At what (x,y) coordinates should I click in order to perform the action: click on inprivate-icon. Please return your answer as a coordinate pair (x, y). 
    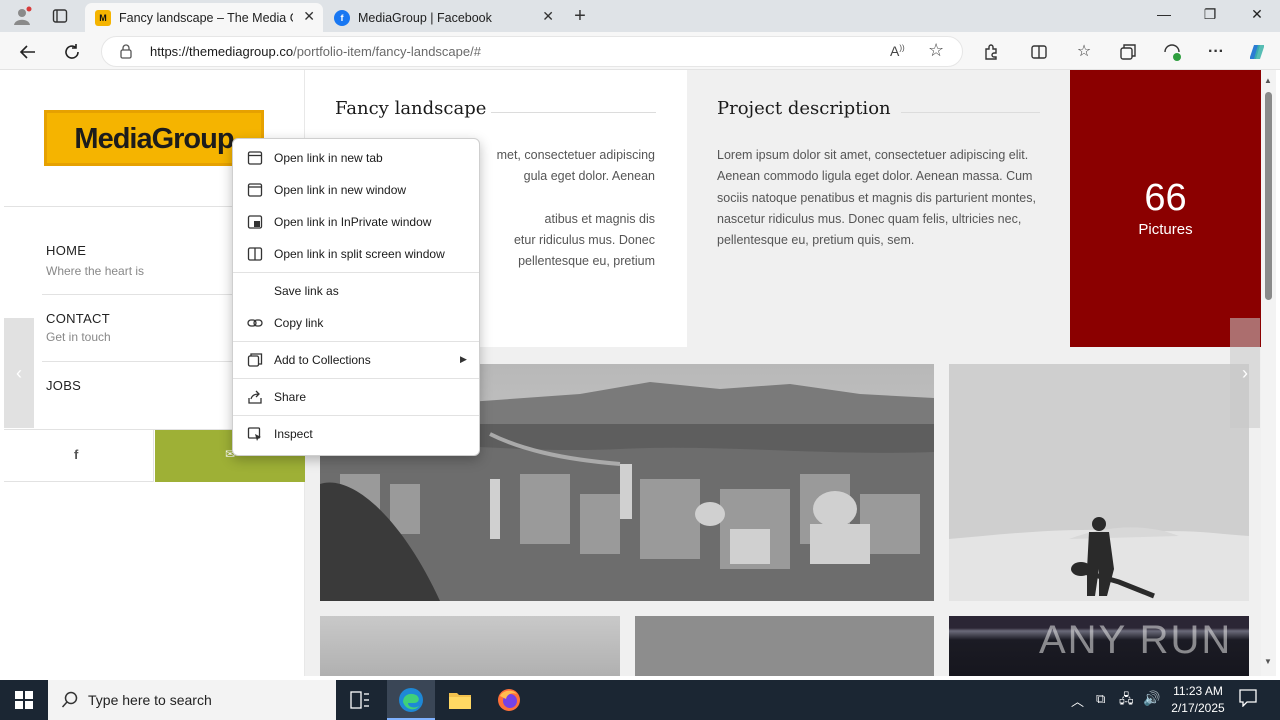
    Looking at the image, I should click on (255, 222).